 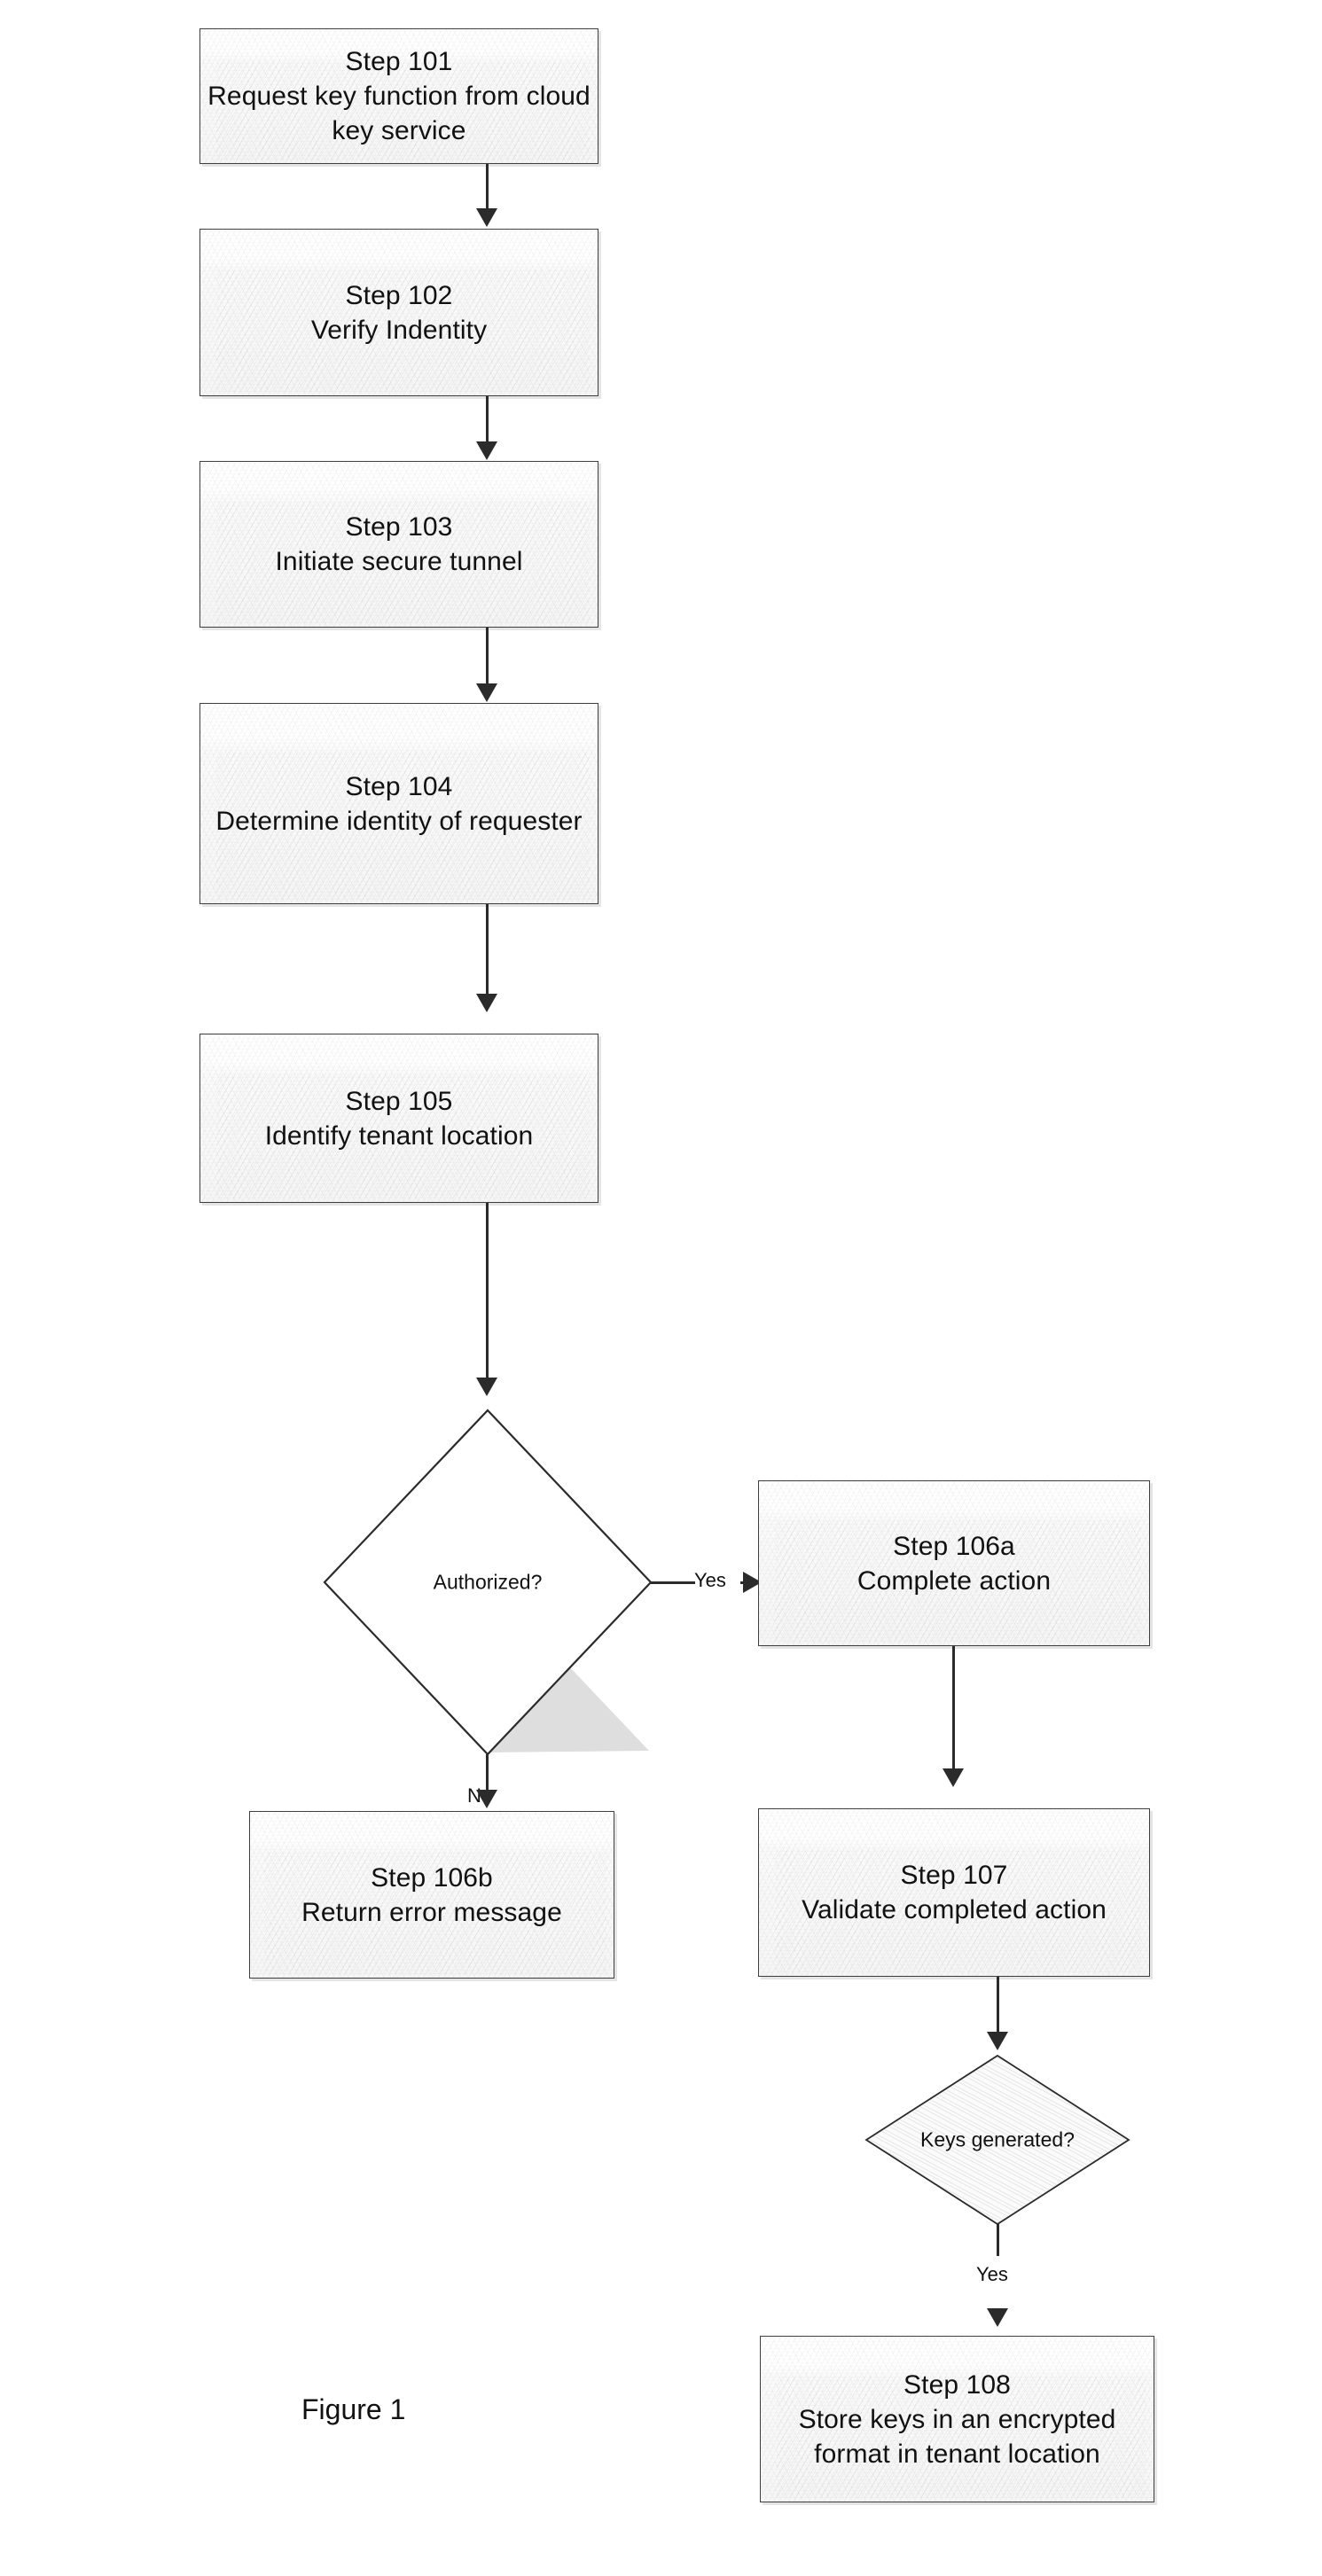 What do you see at coordinates (998, 2240) in the screenshot?
I see `connector-keys-yes` at bounding box center [998, 2240].